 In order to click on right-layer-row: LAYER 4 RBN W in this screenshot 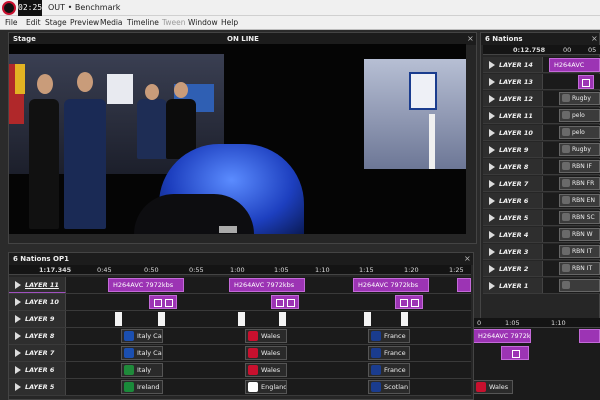, I will do `click(541, 235)`.